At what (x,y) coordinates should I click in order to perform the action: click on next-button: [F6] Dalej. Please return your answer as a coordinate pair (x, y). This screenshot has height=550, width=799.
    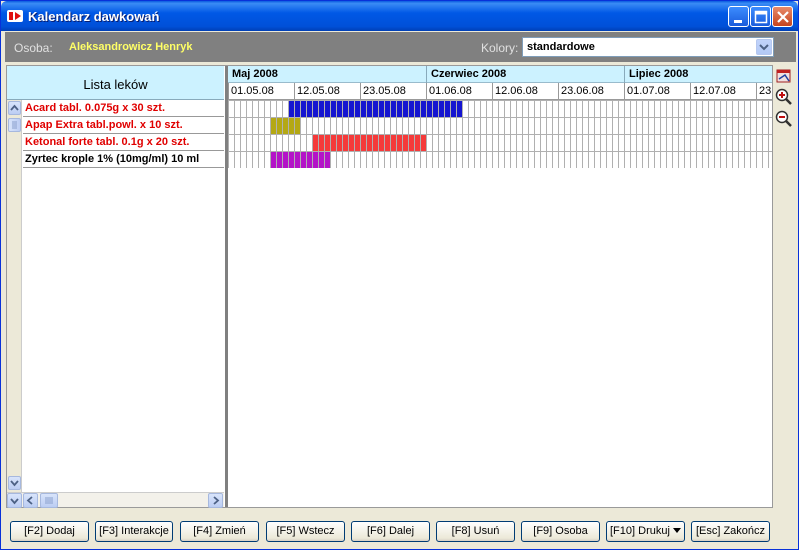
    Looking at the image, I should click on (390, 531).